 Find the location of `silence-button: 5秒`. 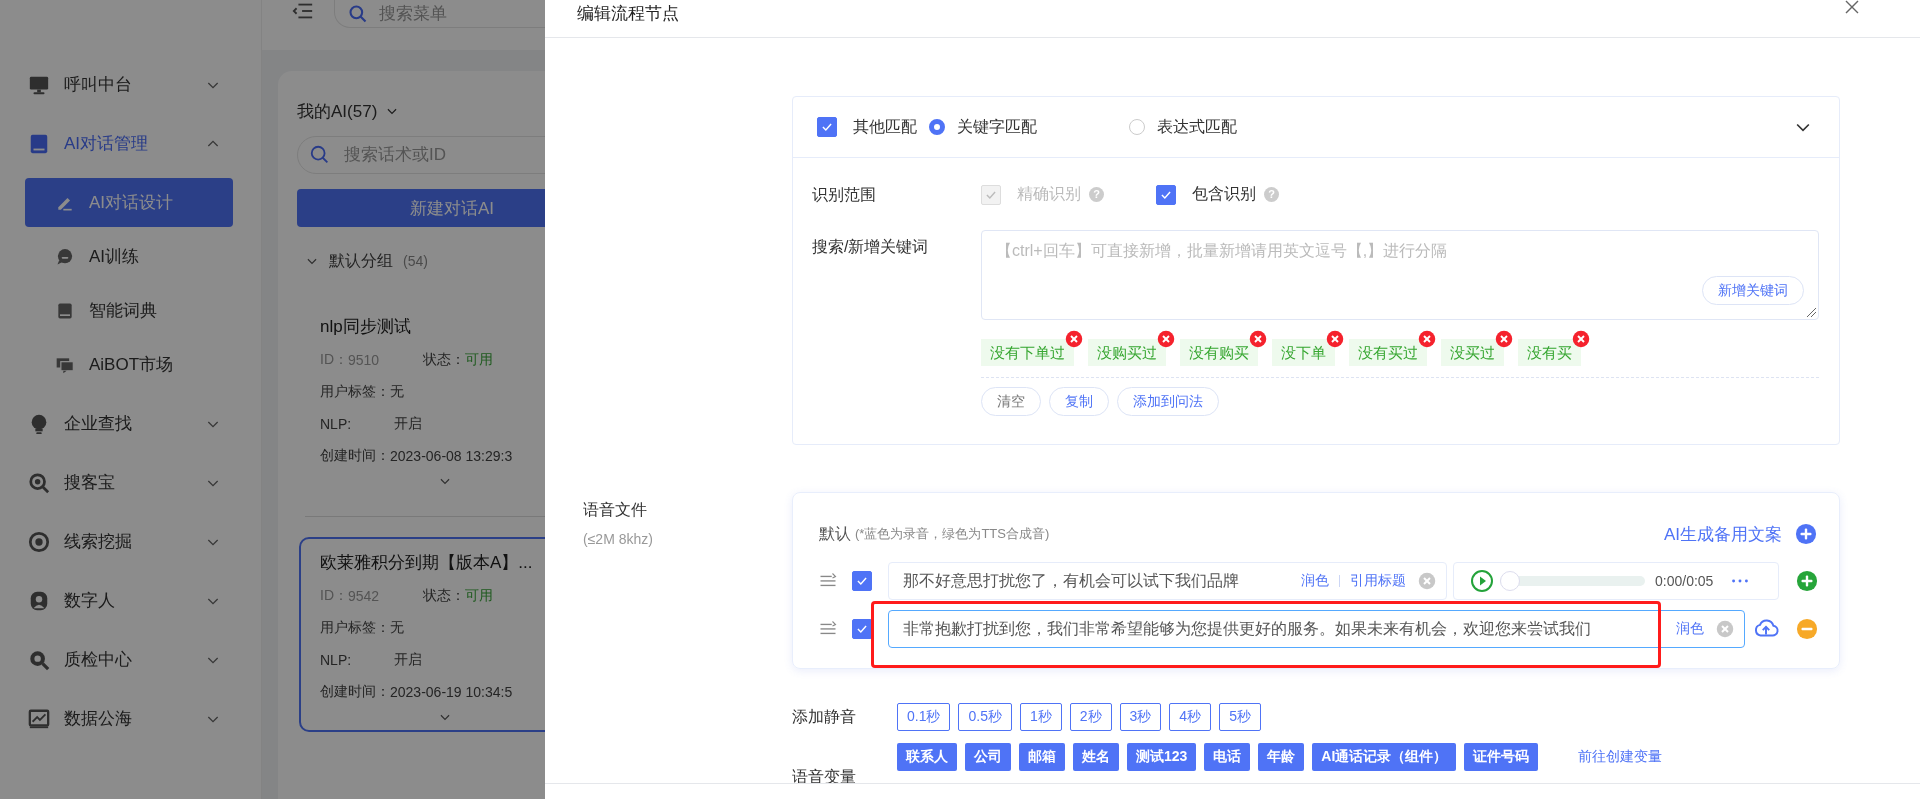

silence-button: 5秒 is located at coordinates (1240, 717).